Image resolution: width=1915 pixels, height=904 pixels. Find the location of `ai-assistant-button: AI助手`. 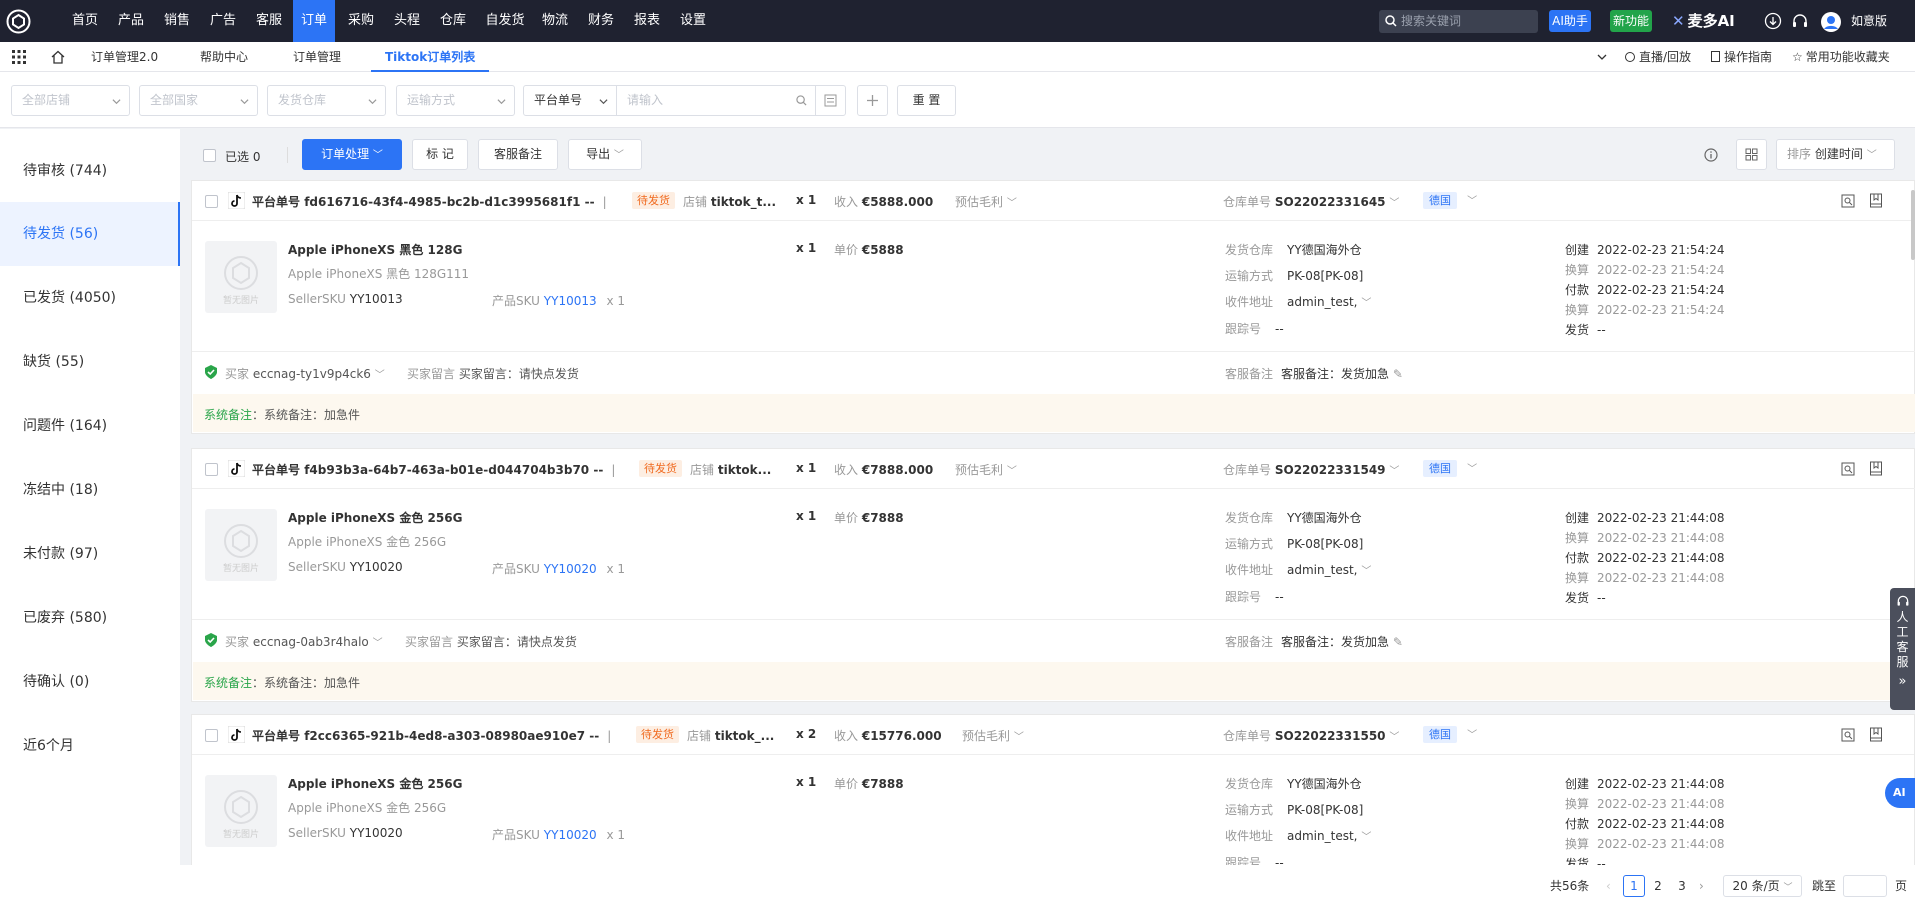

ai-assistant-button: AI助手 is located at coordinates (1570, 21).